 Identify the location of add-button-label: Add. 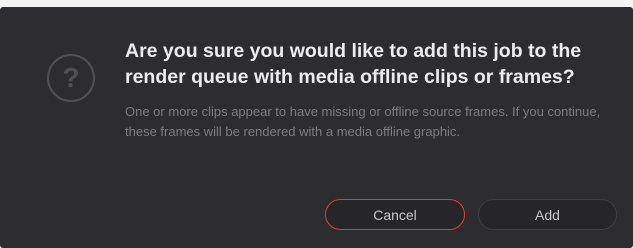
(547, 214).